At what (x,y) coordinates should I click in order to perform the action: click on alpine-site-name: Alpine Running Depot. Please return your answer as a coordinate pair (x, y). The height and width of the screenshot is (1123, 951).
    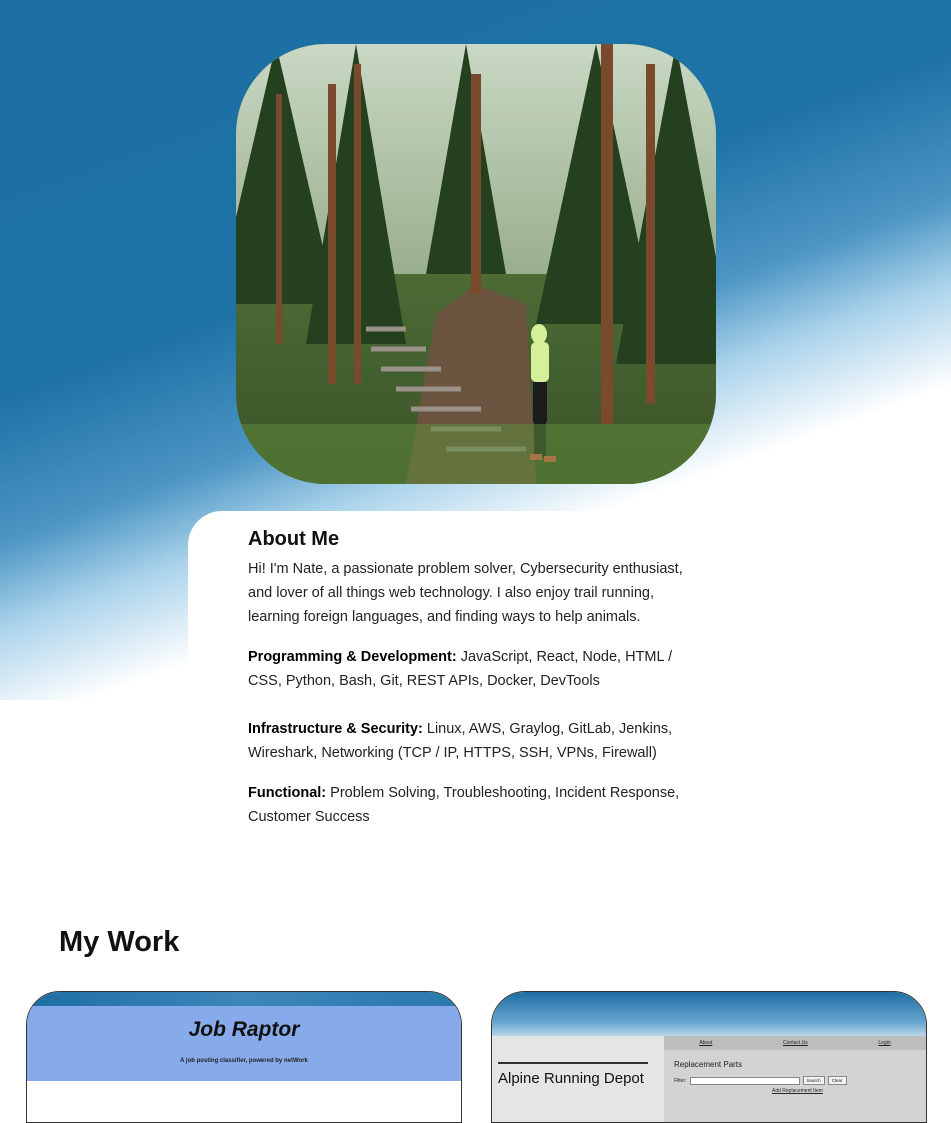
    Looking at the image, I should click on (573, 1074).